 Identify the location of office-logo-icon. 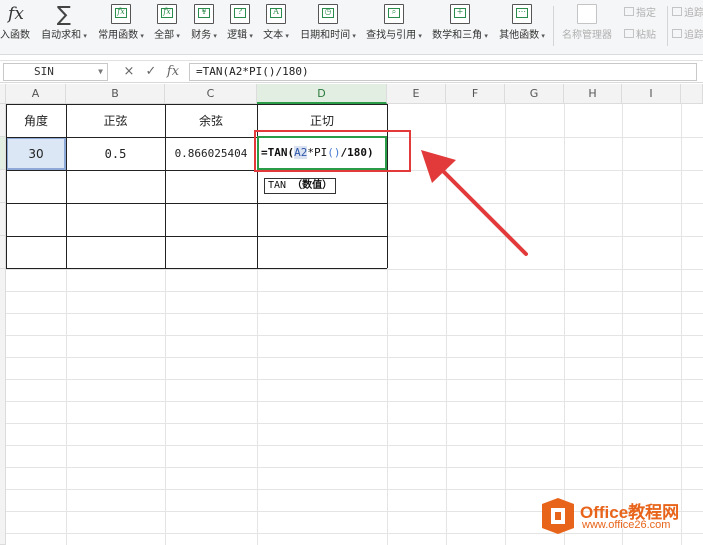
(558, 516).